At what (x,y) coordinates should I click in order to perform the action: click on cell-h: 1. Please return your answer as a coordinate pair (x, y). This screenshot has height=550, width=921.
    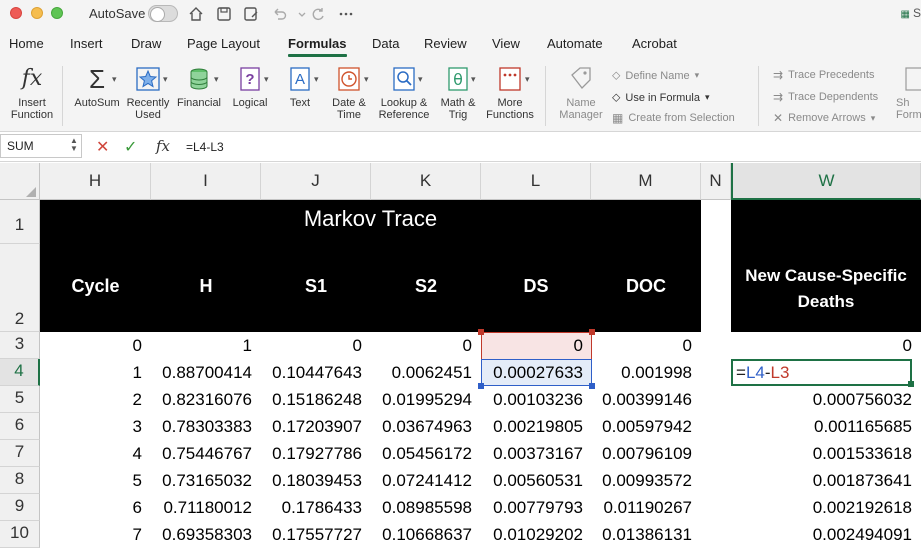
    Looking at the image, I should click on (206, 345).